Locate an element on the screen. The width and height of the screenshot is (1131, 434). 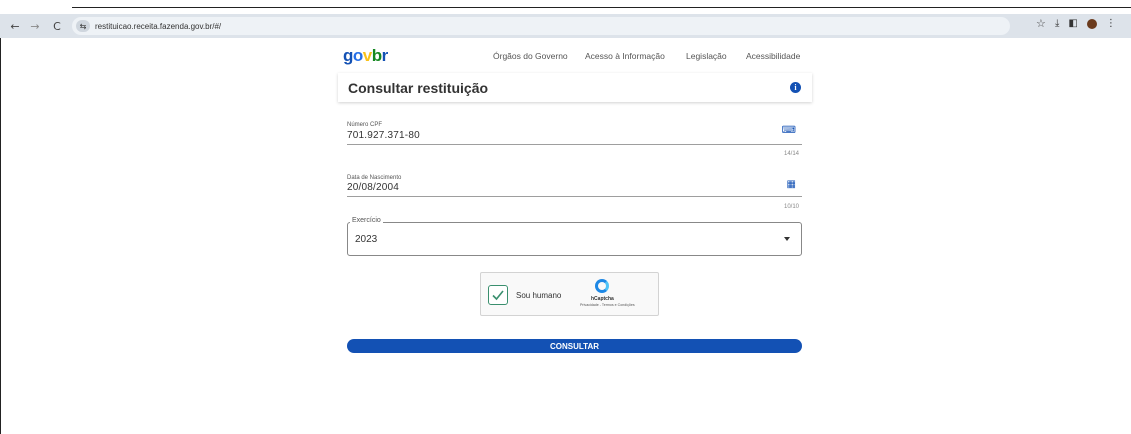
consultar-button: CONSULTAR is located at coordinates (574, 346).